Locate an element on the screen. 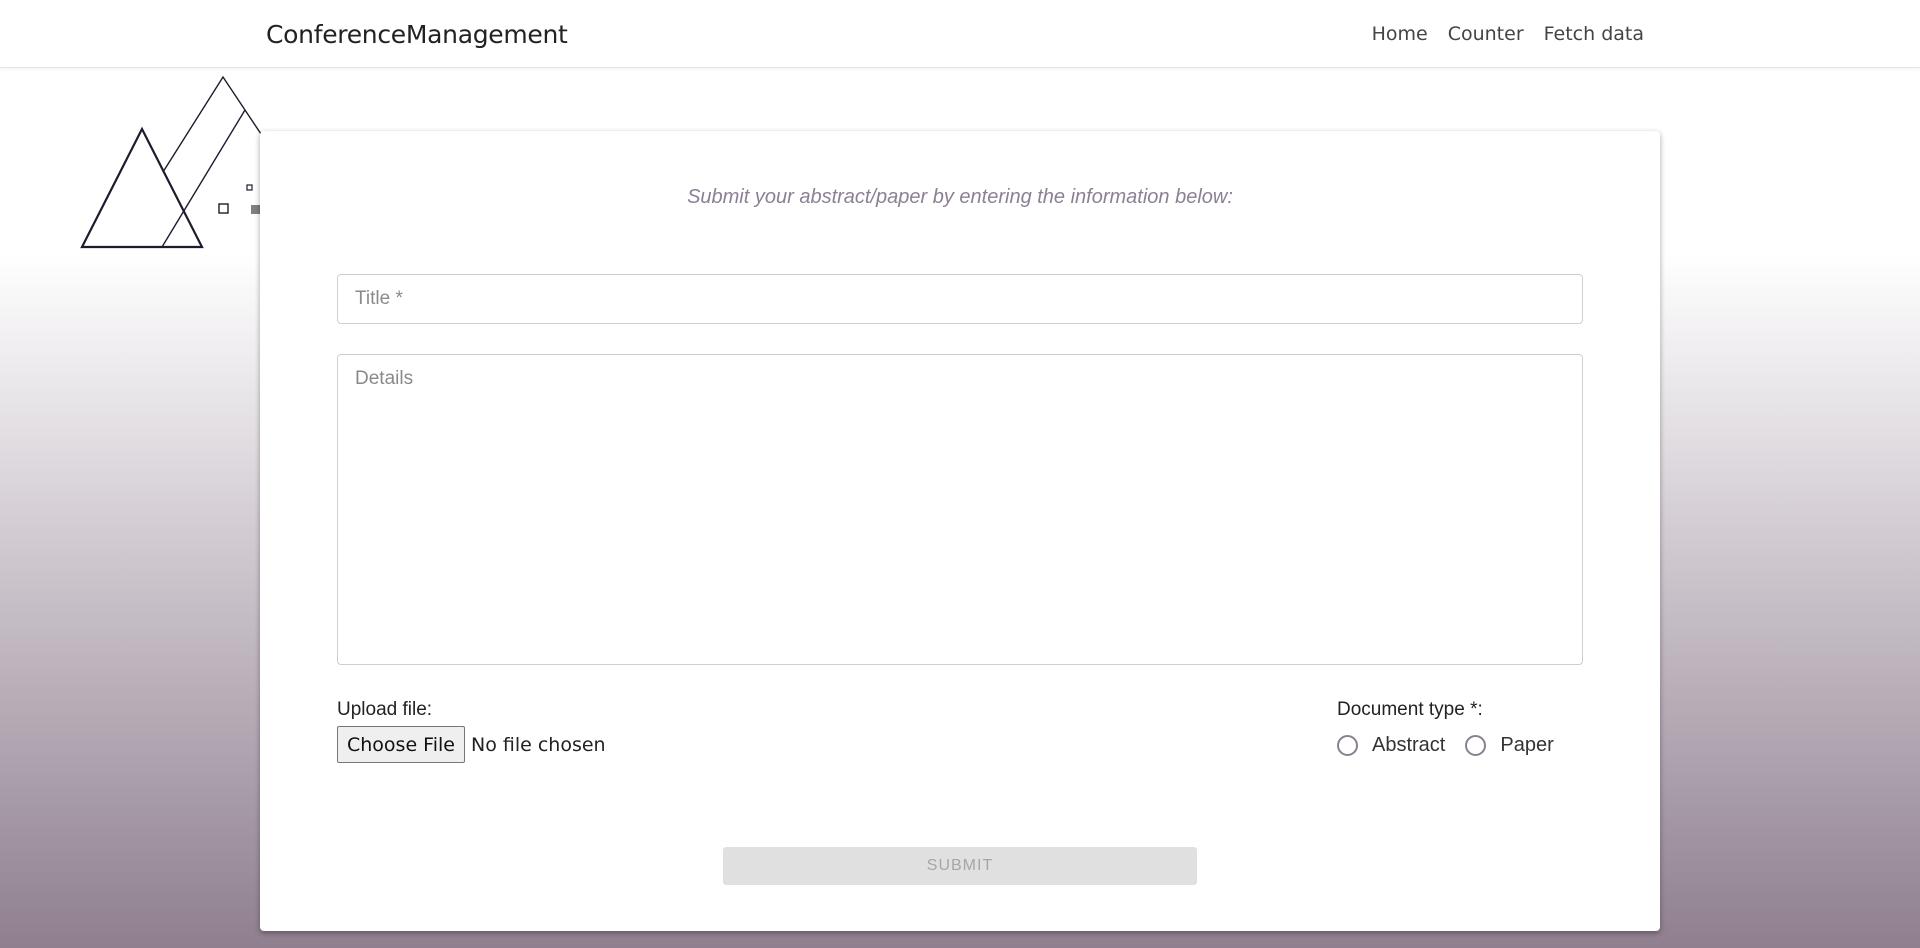  submit-button: SUBMIT is located at coordinates (960, 866).